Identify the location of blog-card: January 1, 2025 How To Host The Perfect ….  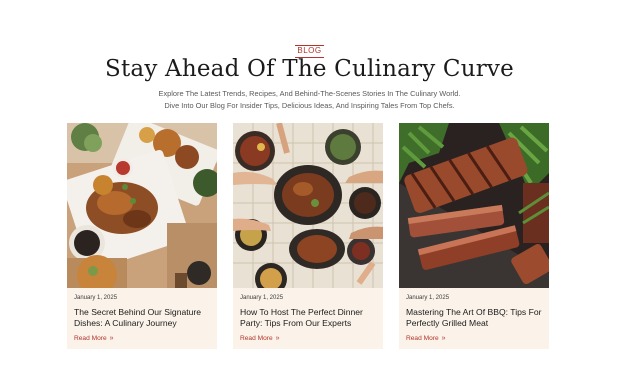
(308, 236).